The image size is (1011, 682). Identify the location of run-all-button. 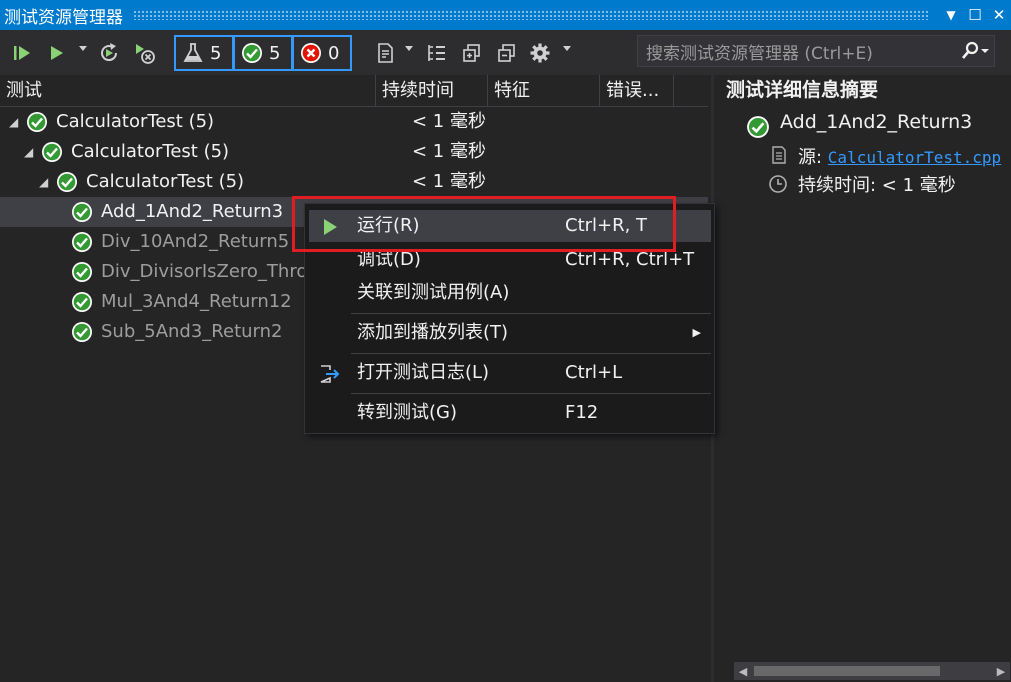
(22, 53).